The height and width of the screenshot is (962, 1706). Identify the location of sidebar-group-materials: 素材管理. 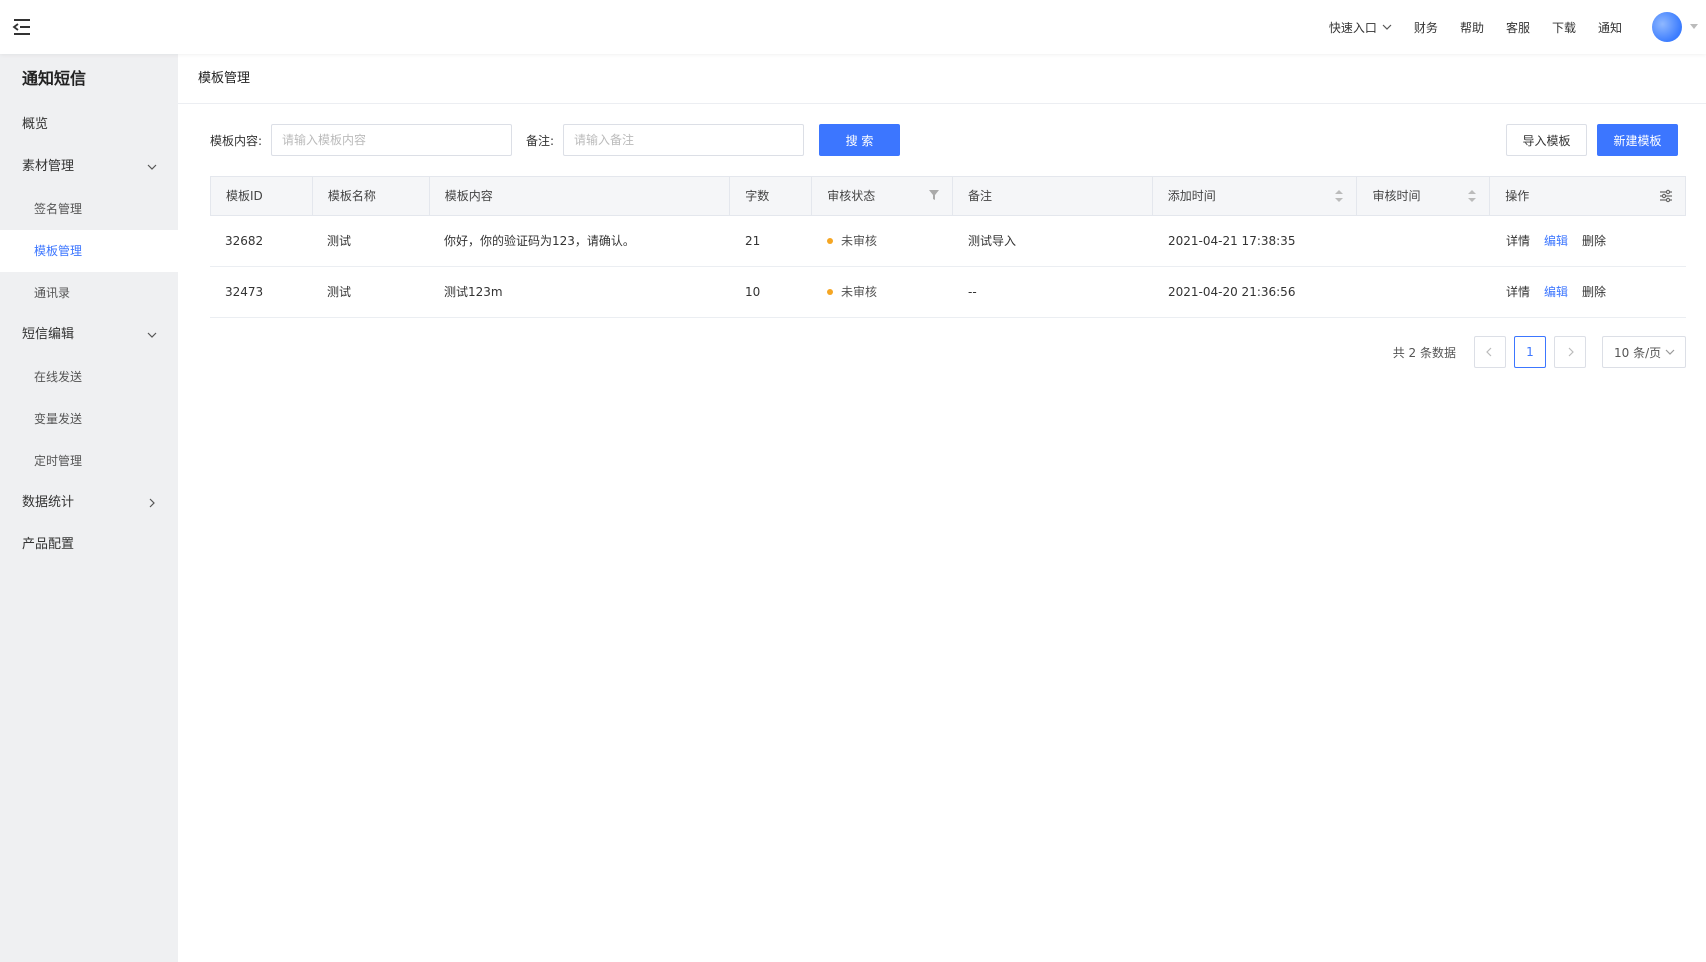
(89, 167).